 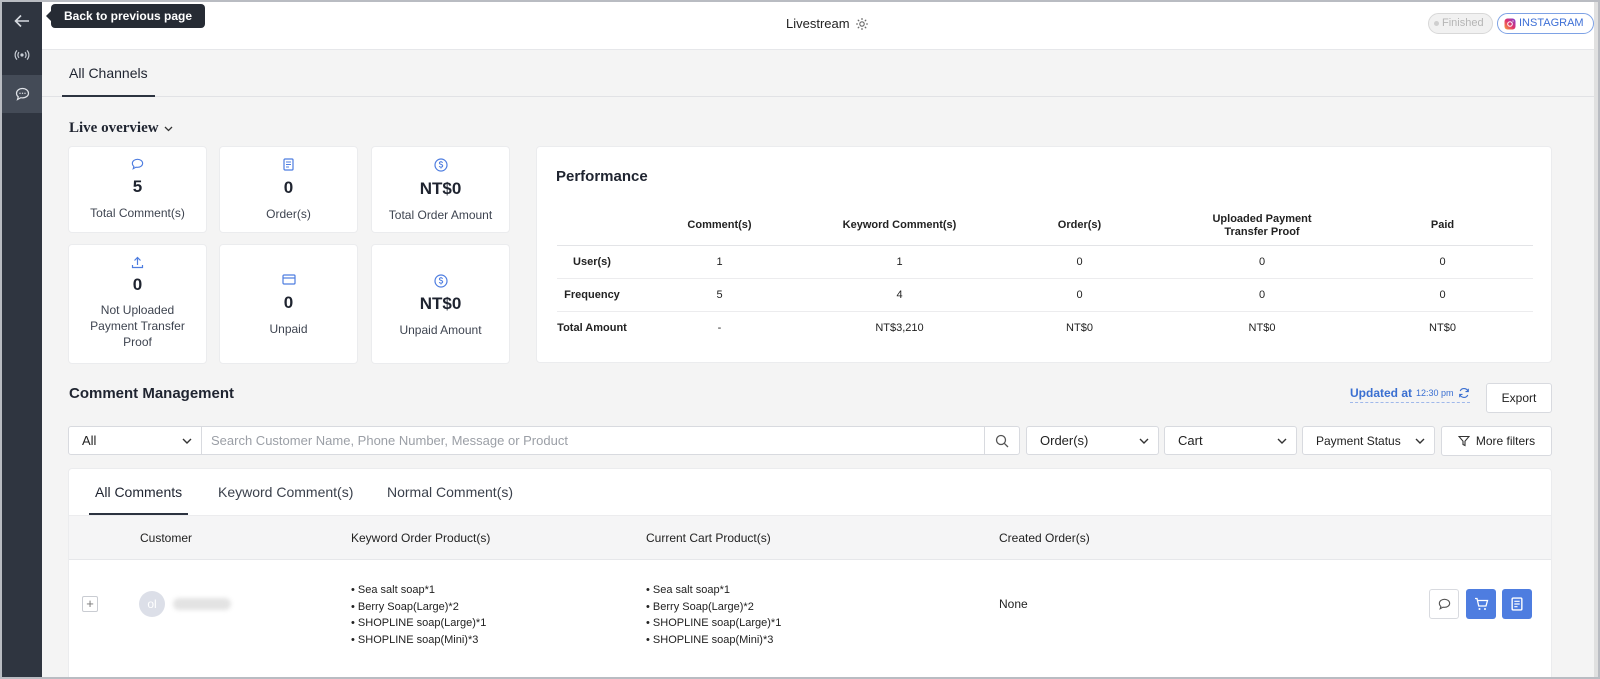 What do you see at coordinates (108, 73) in the screenshot?
I see `tab-all-channels: All Channels` at bounding box center [108, 73].